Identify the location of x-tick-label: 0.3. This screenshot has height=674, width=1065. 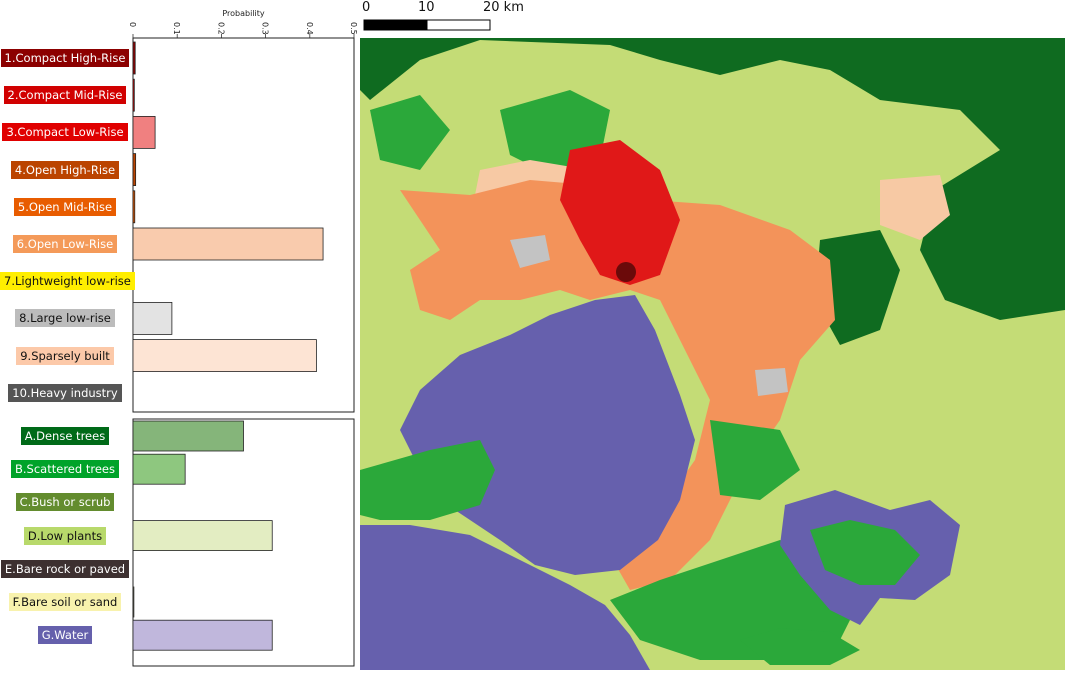
(265, 28).